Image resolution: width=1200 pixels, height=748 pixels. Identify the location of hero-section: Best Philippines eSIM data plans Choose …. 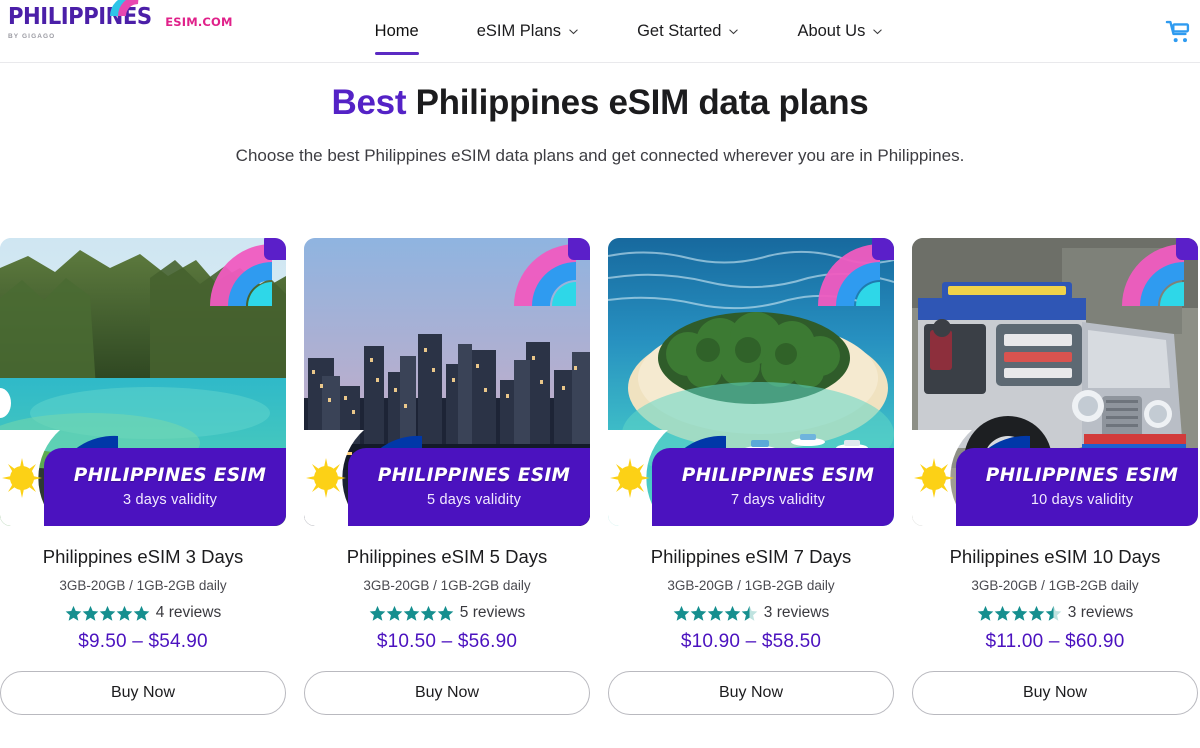
(600, 116).